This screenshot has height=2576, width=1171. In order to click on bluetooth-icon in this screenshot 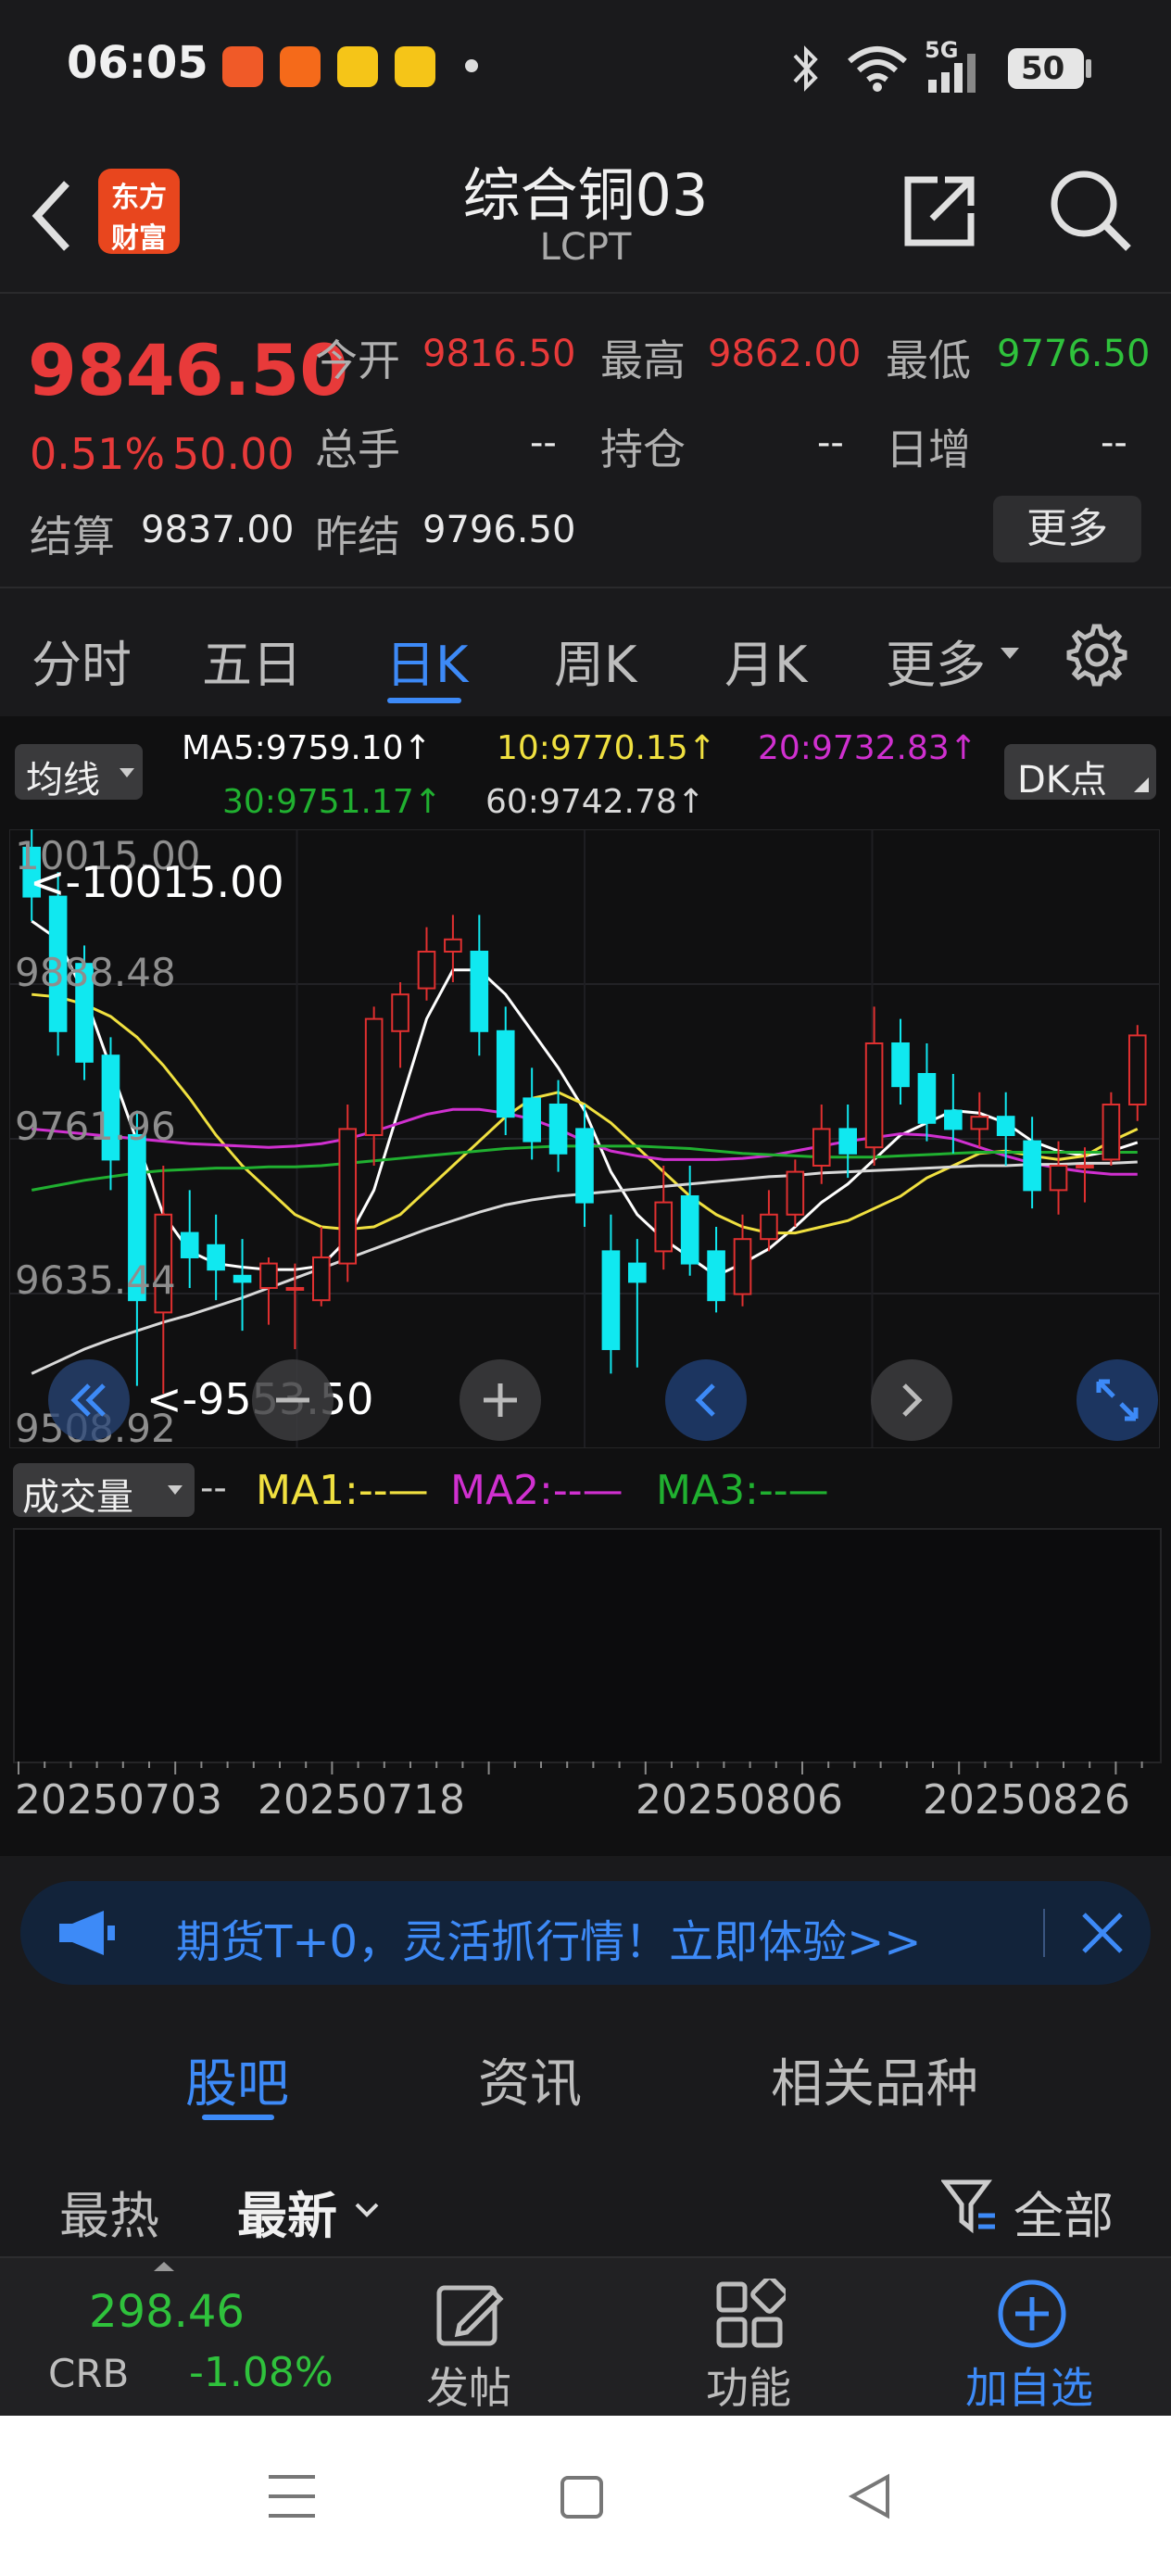, I will do `click(806, 68)`.